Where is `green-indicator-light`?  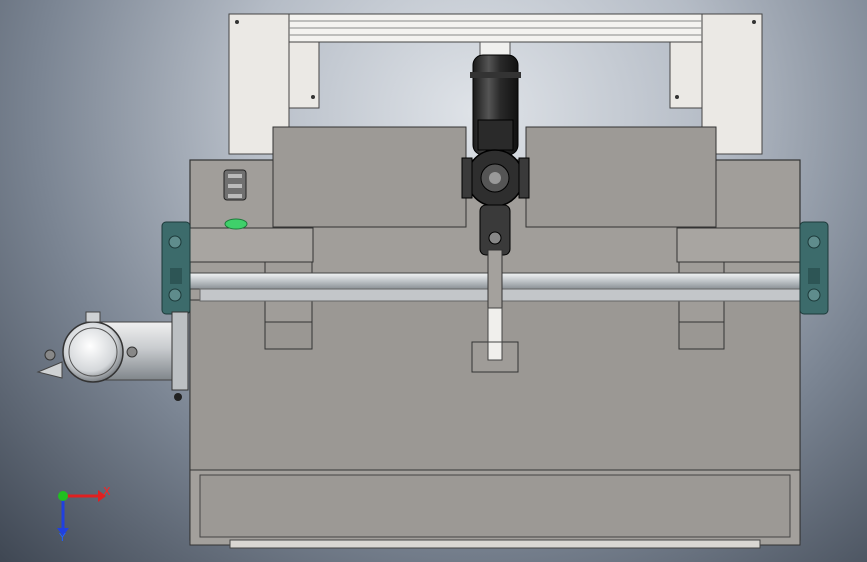
green-indicator-light is located at coordinates (236, 224).